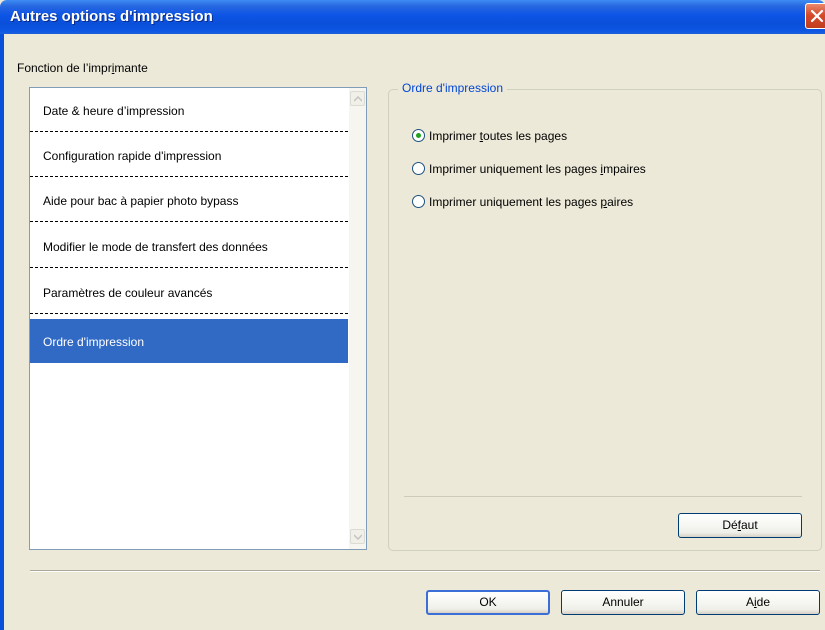  What do you see at coordinates (189, 292) in the screenshot?
I see `list-item: Paramètres de couleur avancés` at bounding box center [189, 292].